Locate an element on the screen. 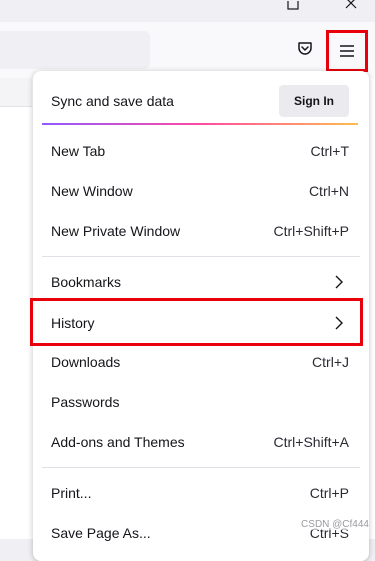 The width and height of the screenshot is (375, 561). app-menu-button is located at coordinates (347, 51).